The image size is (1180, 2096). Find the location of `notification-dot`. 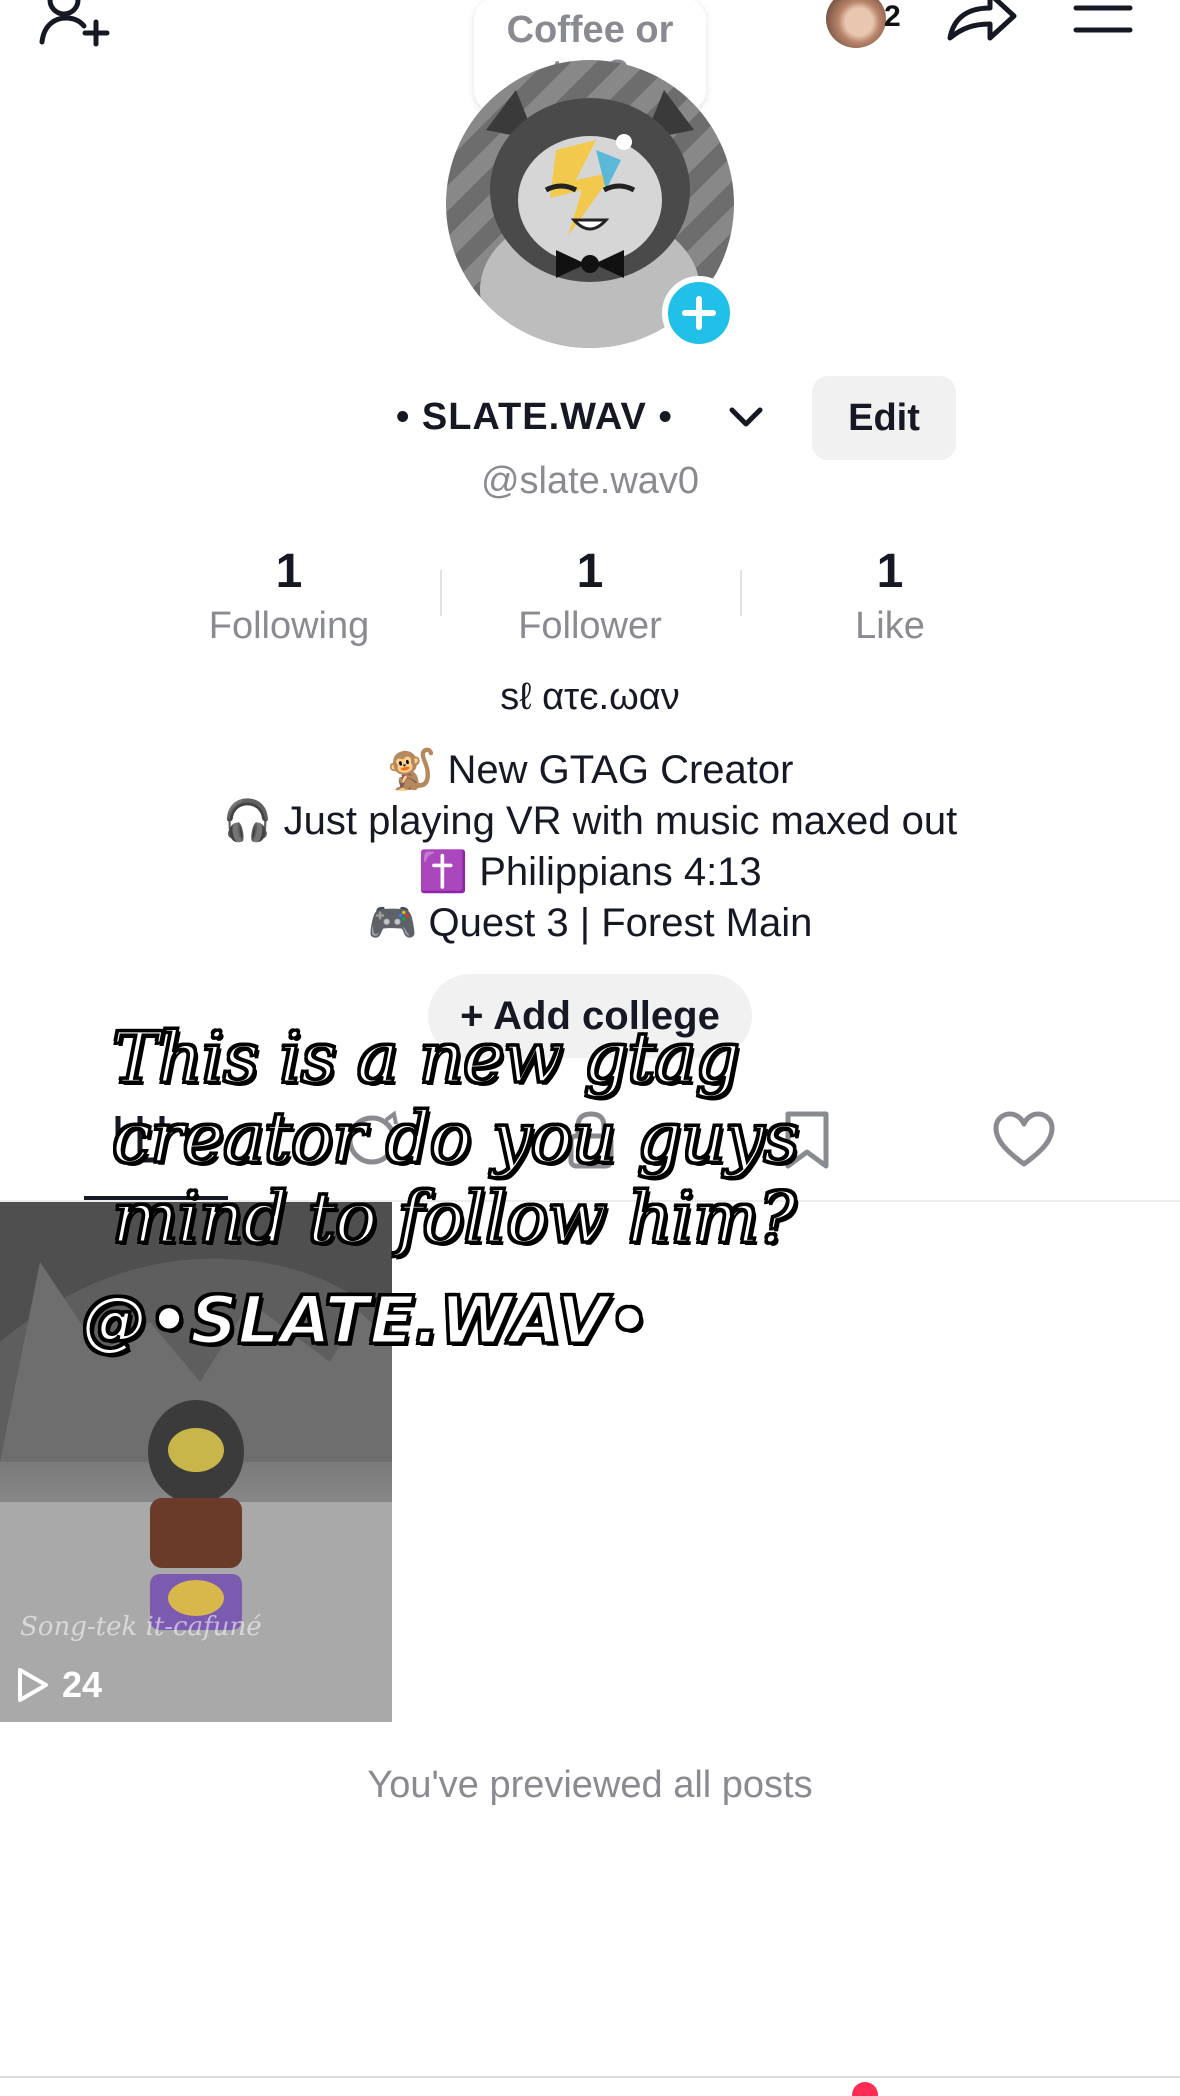

notification-dot is located at coordinates (865, 2089).